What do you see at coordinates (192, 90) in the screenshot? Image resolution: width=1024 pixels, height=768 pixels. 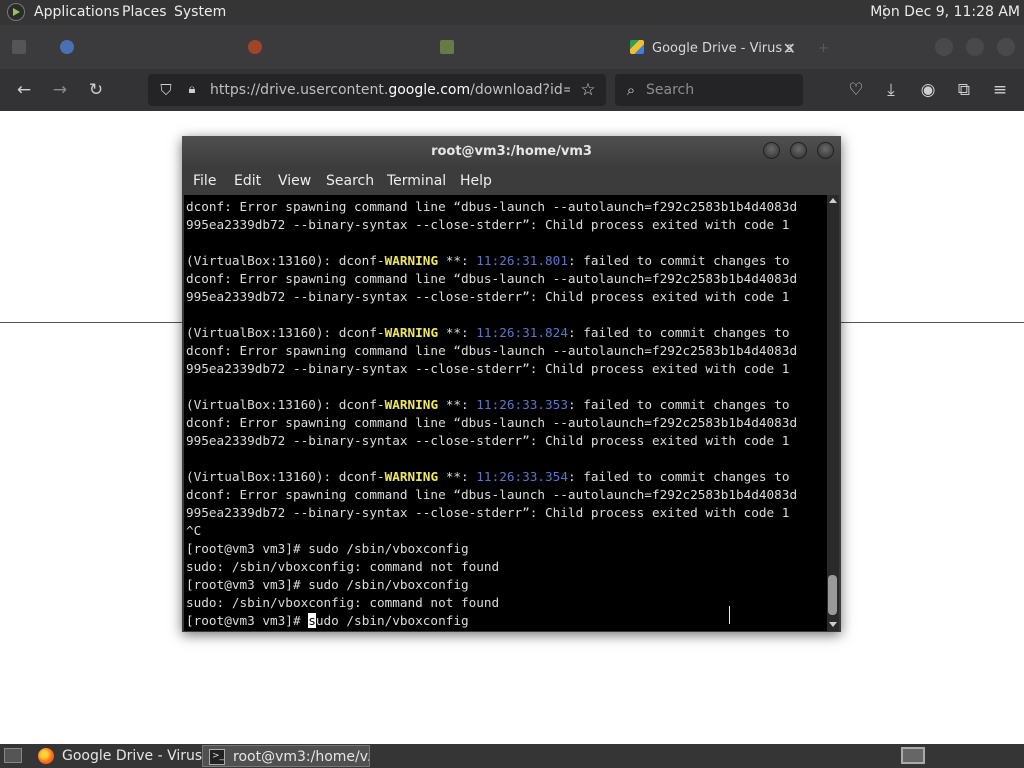 I see `lock-icon: 🔒︎` at bounding box center [192, 90].